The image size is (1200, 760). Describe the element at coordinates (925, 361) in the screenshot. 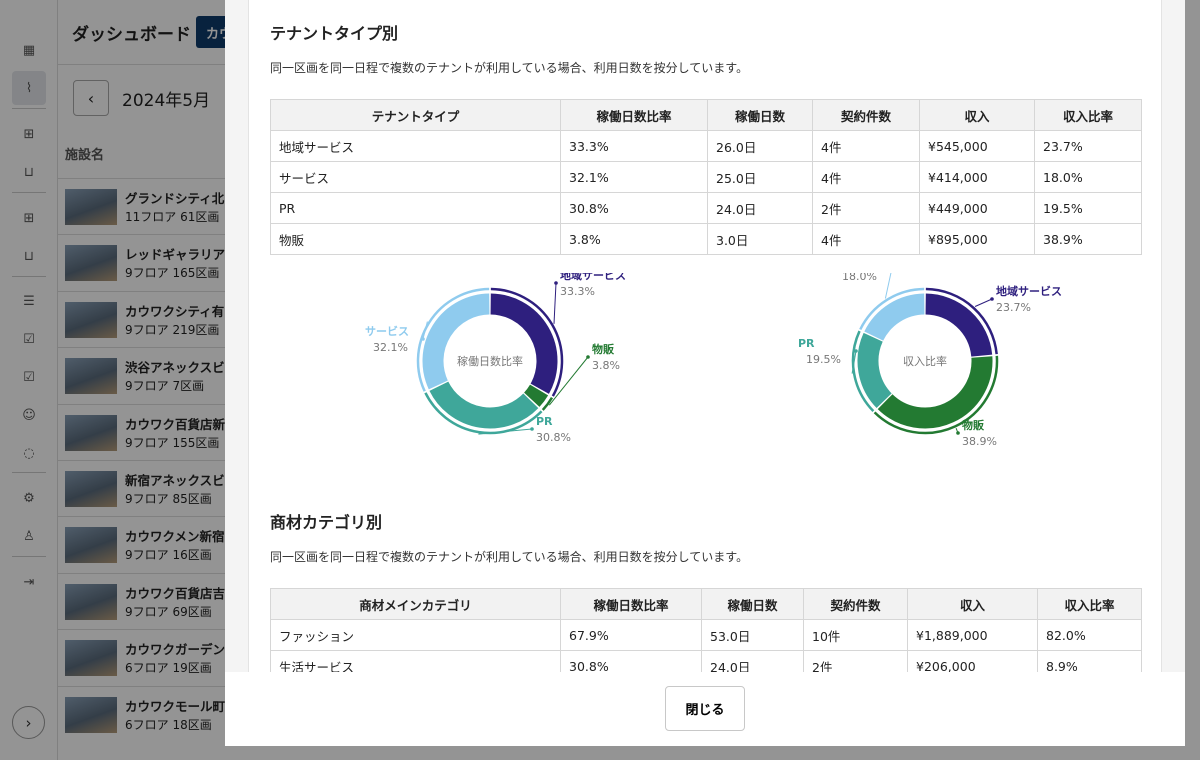

I see `donut-center-label: 収入比率` at that location.